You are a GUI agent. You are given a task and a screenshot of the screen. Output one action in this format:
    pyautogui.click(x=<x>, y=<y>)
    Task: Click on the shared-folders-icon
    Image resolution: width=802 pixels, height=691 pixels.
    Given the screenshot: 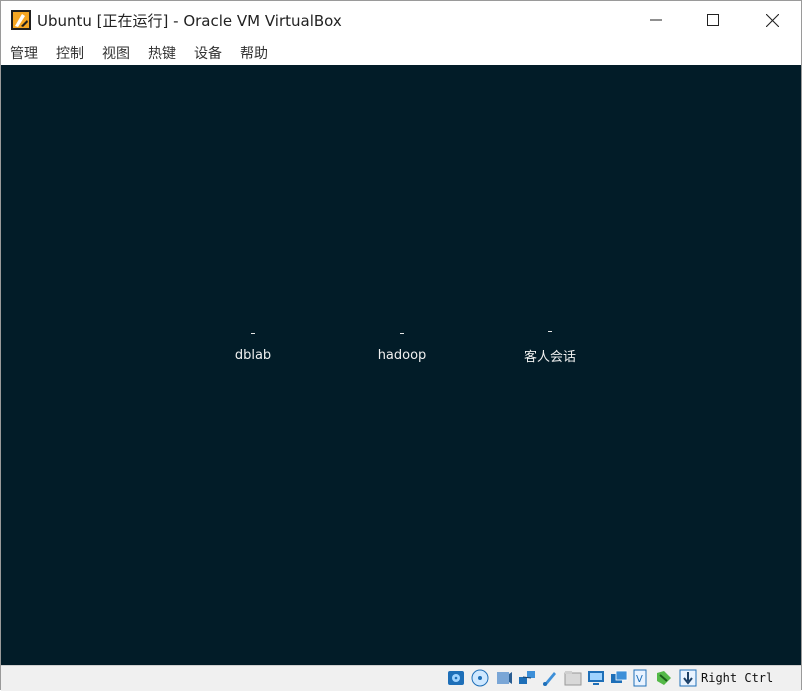 What is the action you would take?
    pyautogui.click(x=573, y=678)
    